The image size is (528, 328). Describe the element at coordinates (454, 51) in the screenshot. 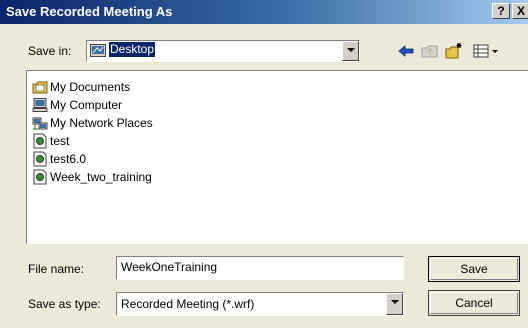

I see `new-folder-icon` at that location.